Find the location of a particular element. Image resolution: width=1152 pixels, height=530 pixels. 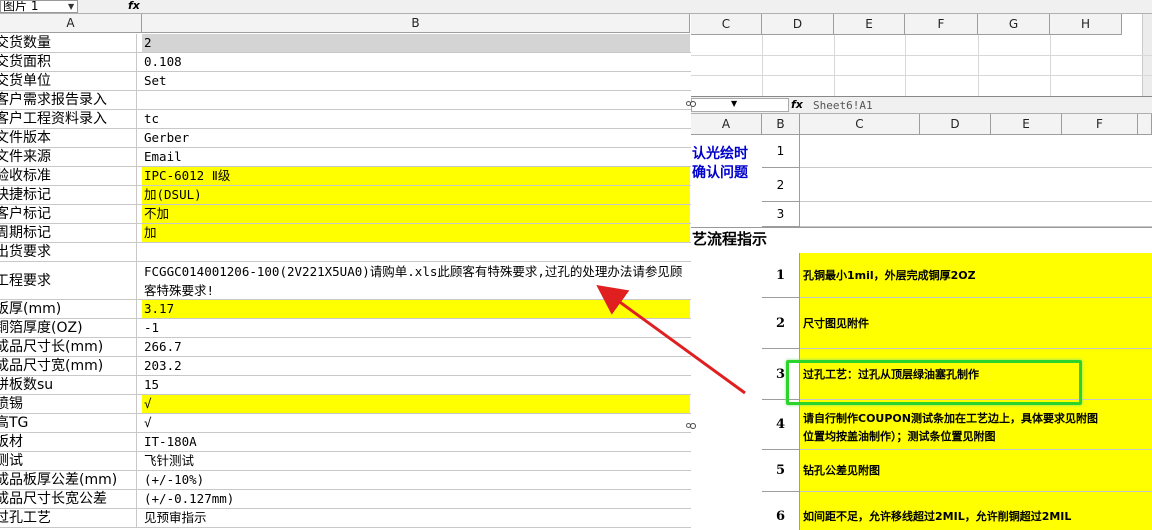

column-header-f: F is located at coordinates (941, 24).